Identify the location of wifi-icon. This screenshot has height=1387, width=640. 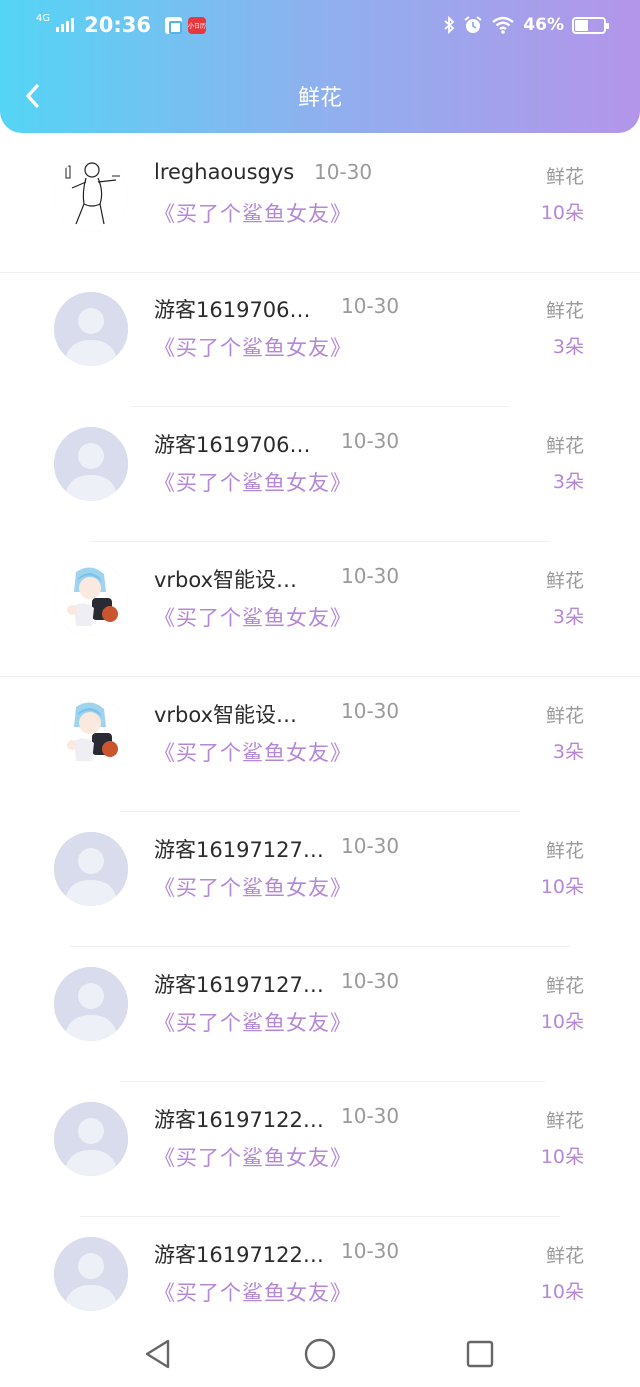
(503, 25).